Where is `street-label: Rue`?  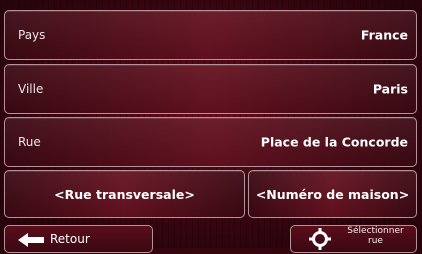
street-label: Rue is located at coordinates (29, 142).